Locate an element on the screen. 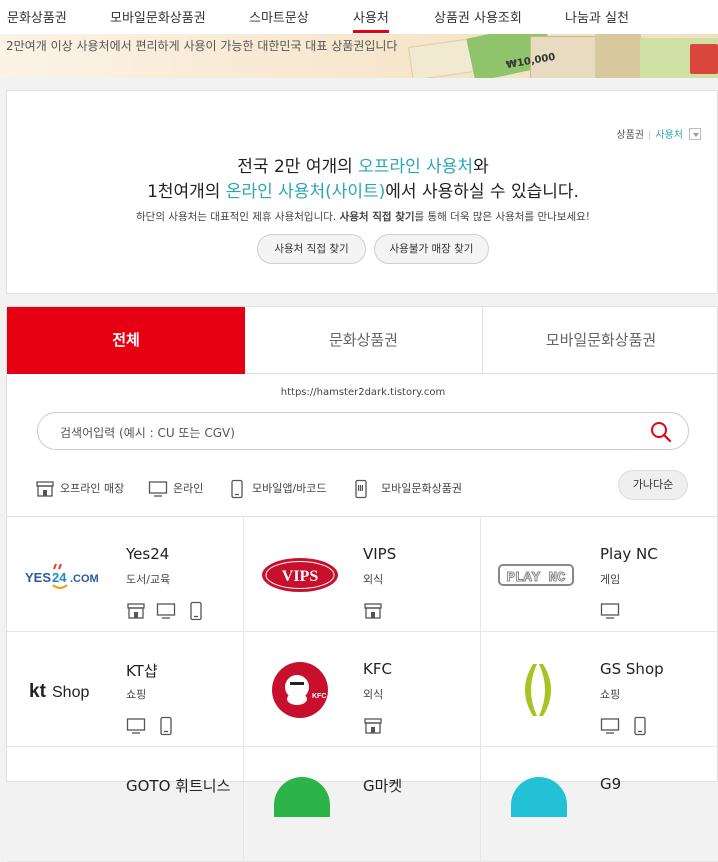 The image size is (718, 862). merchant-name: GOTO 휘트니스 is located at coordinates (178, 786).